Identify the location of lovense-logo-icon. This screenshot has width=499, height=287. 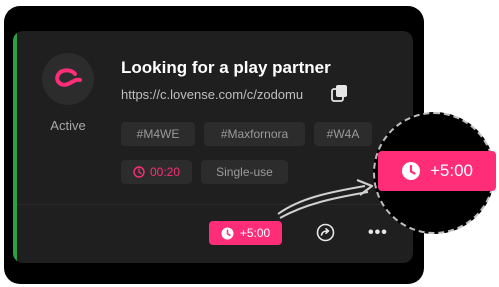
(68, 79).